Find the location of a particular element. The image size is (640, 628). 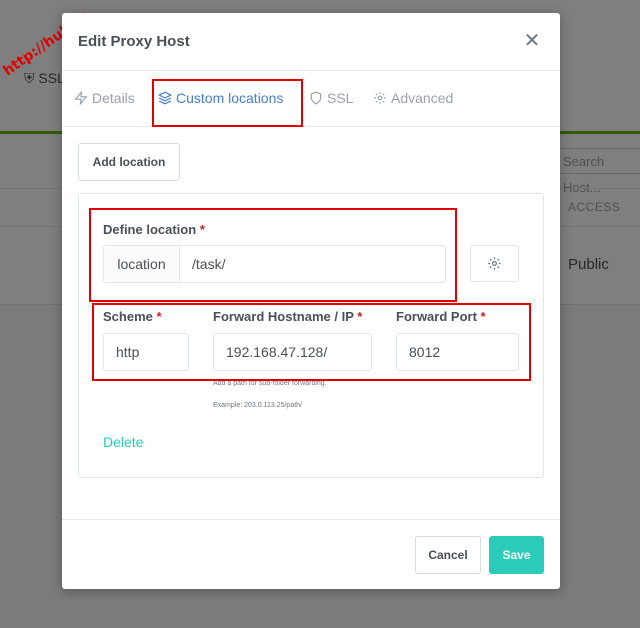

close-icon: ✕ is located at coordinates (532, 41).